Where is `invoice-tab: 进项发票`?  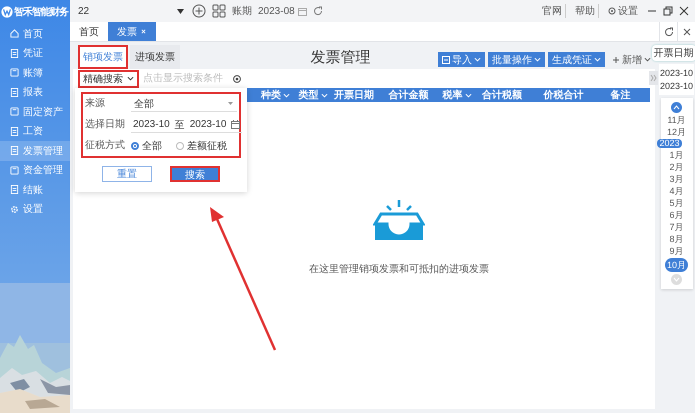 invoice-tab: 进项发票 is located at coordinates (155, 57).